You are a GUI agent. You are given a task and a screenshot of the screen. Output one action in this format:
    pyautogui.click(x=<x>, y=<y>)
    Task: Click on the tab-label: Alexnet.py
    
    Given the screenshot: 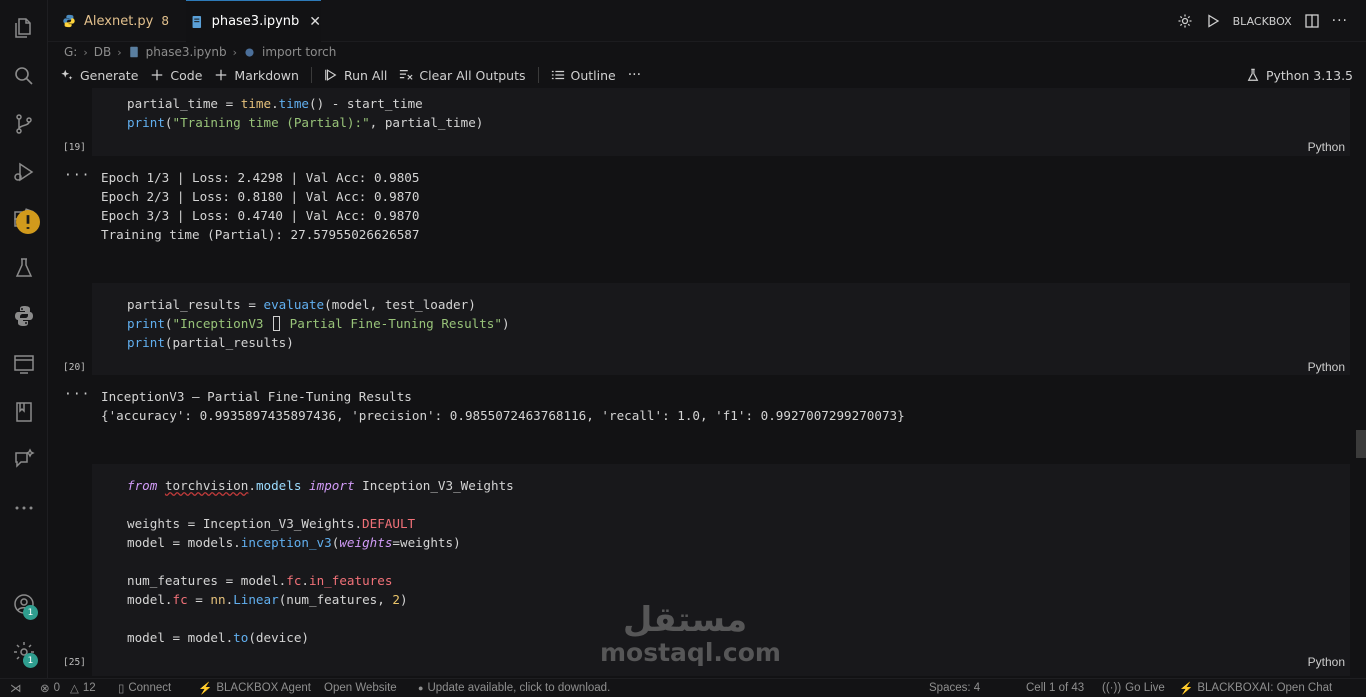 What is the action you would take?
    pyautogui.click(x=119, y=21)
    